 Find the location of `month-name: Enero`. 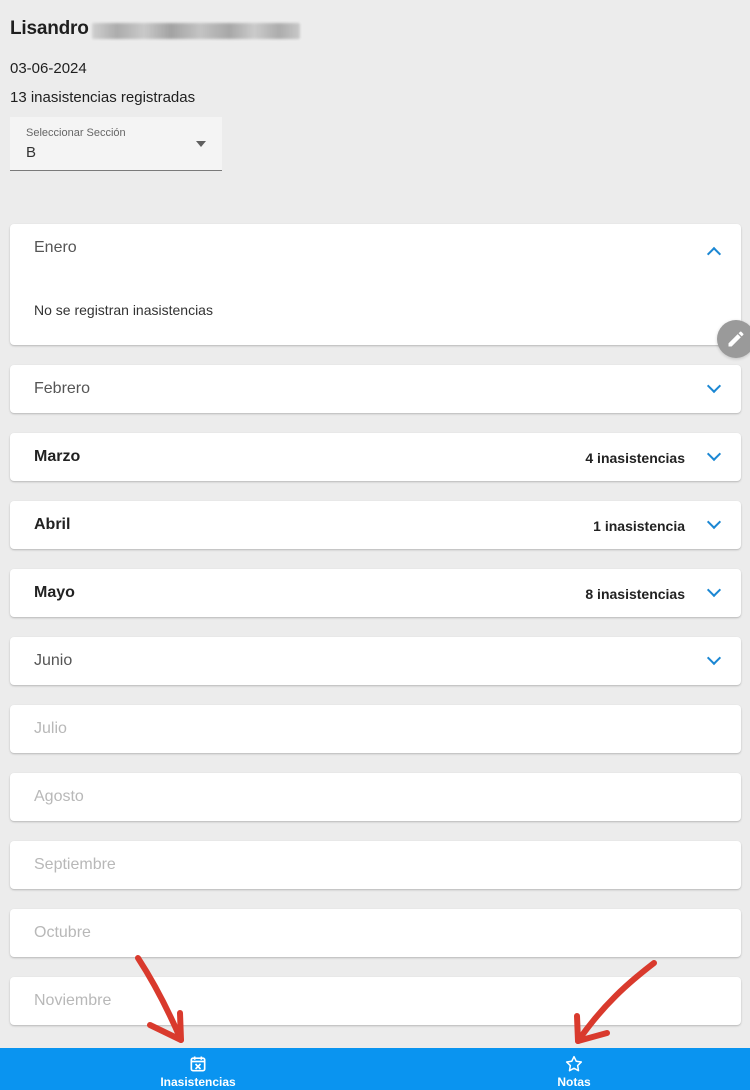

month-name: Enero is located at coordinates (55, 247).